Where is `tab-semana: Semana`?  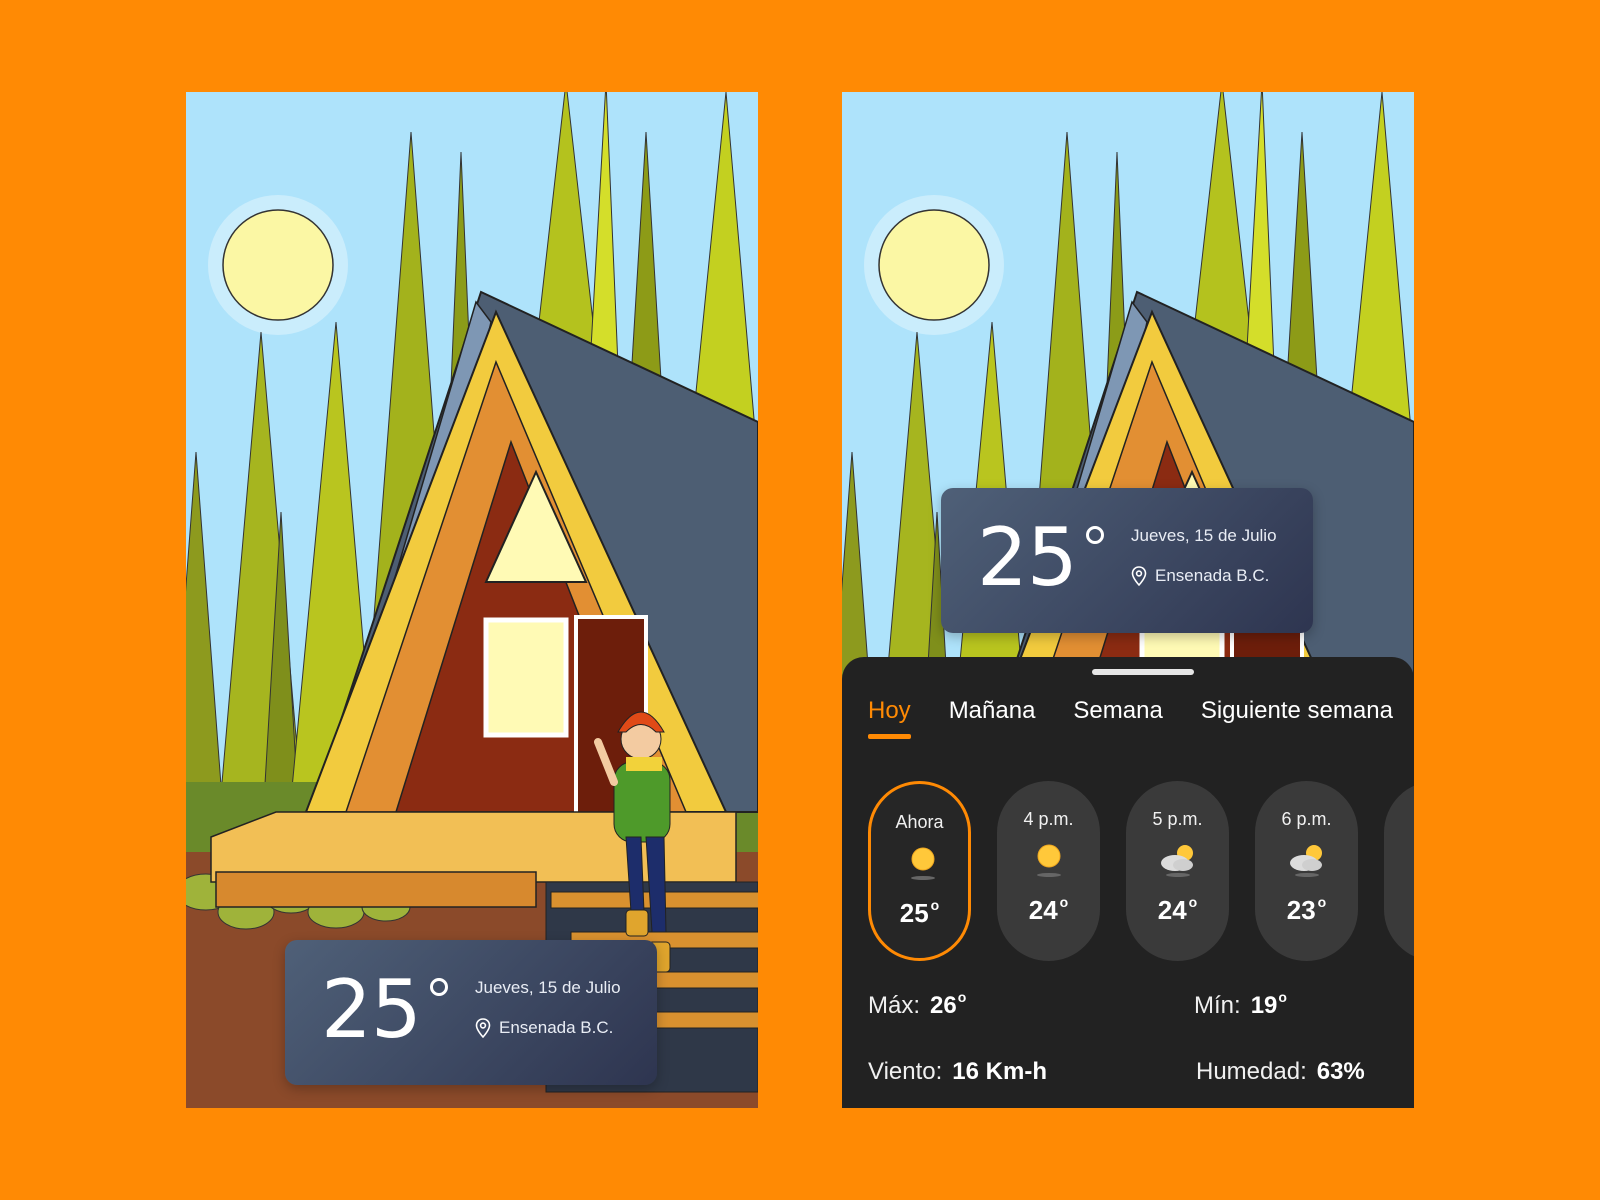
tab-semana: Semana is located at coordinates (1117, 718).